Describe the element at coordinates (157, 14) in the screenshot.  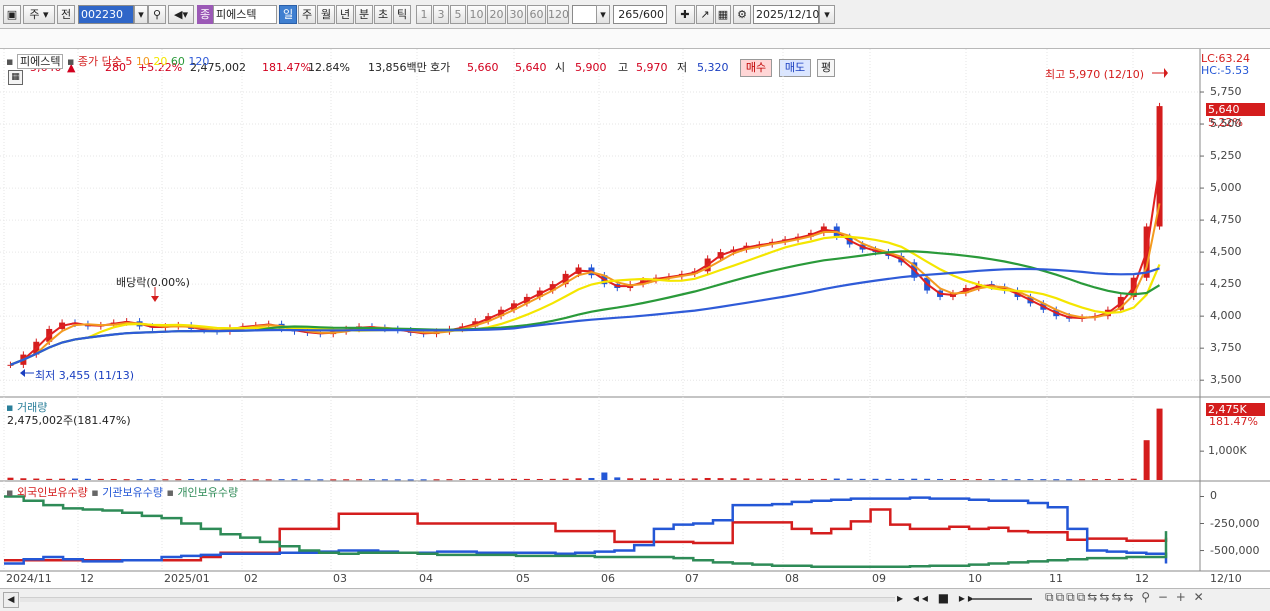
I see `search-icon: ⚲` at that location.